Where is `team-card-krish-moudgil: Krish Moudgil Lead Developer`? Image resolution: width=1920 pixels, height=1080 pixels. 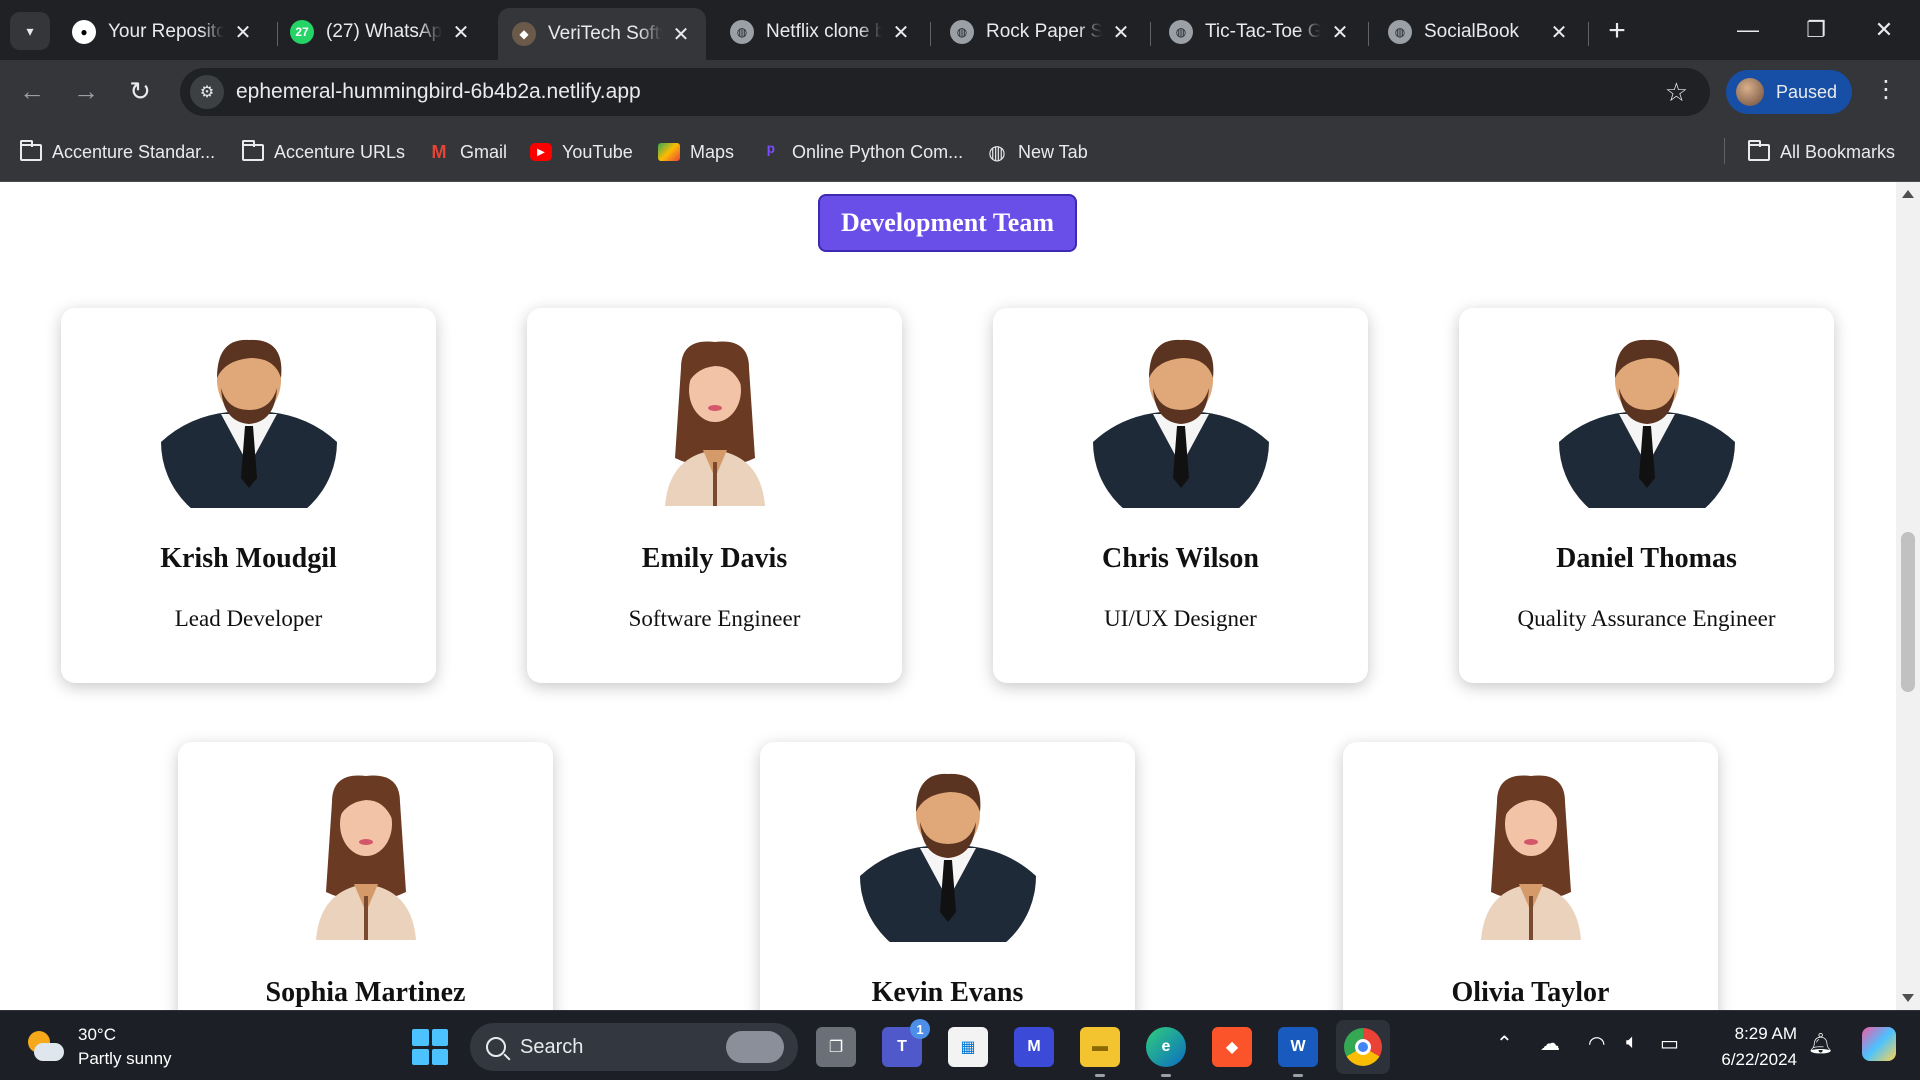
team-card-krish-moudgil: Krish Moudgil Lead Developer is located at coordinates (248, 495).